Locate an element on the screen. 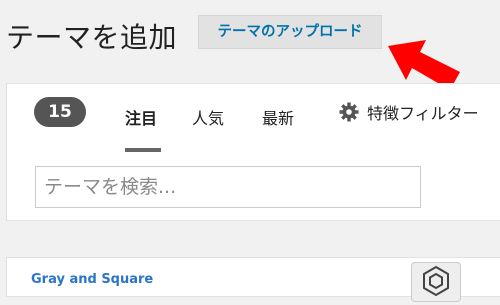  theme-card: Gray and Square is located at coordinates (253, 279).